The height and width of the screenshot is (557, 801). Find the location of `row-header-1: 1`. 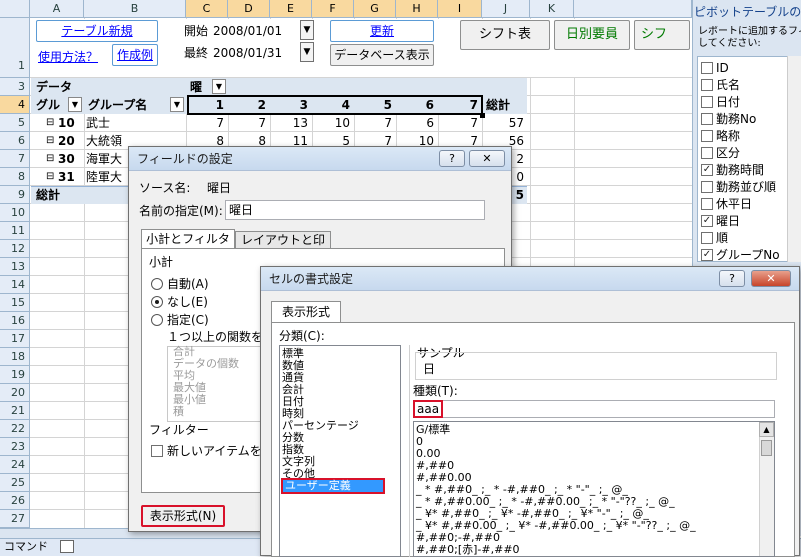

row-header-1: 1 is located at coordinates (15, 48).